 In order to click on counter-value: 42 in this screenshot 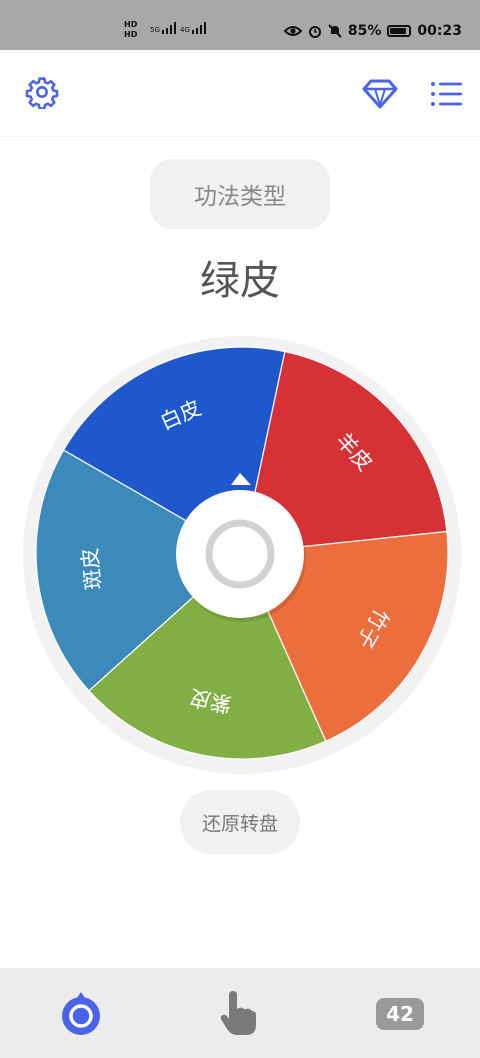, I will do `click(400, 1014)`.